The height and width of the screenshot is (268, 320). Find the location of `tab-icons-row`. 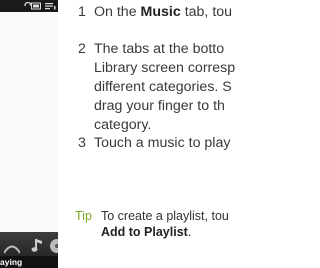

tab-icons-row is located at coordinates (29, 245).